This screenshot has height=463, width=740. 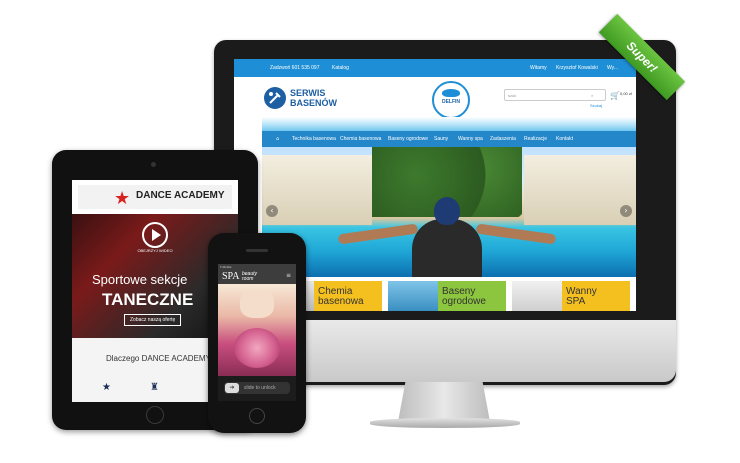 I want to click on tile-chemia-line2: basenowa, so click(x=341, y=301).